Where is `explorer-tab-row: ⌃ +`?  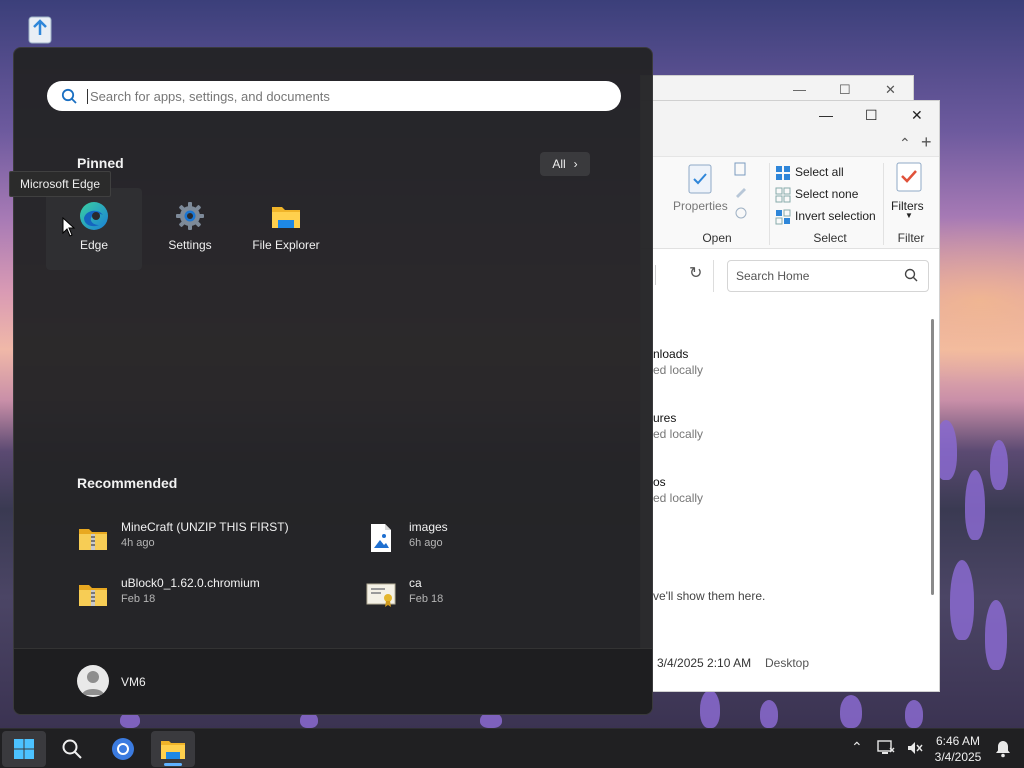 explorer-tab-row: ⌃ + is located at coordinates (790, 144).